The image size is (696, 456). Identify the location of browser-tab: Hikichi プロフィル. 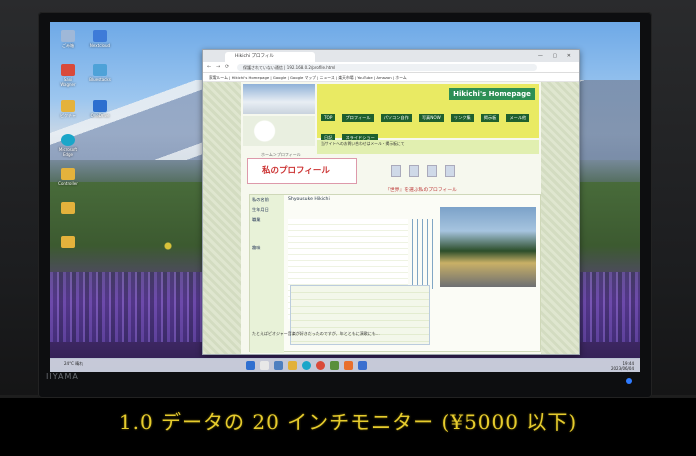
(270, 57).